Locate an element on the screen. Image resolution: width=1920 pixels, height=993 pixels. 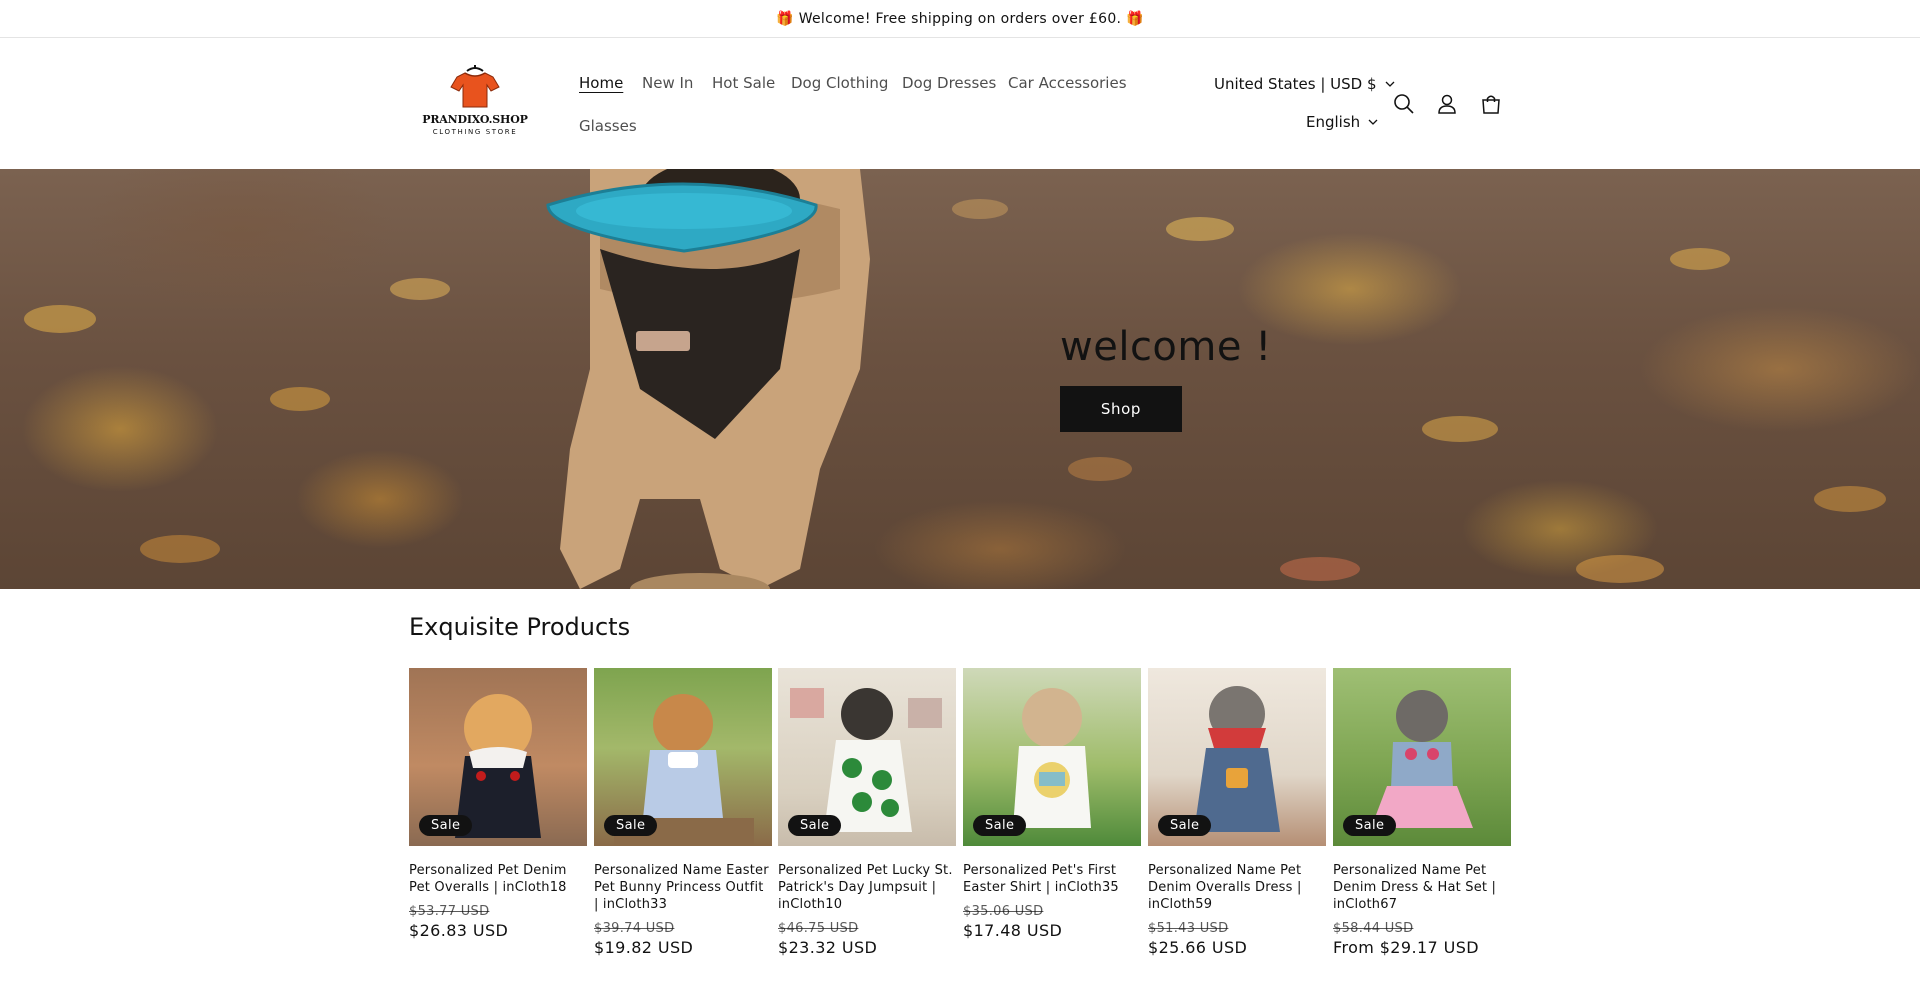
nav-item-car-accessories: Car Accessories is located at coordinates (1067, 83).